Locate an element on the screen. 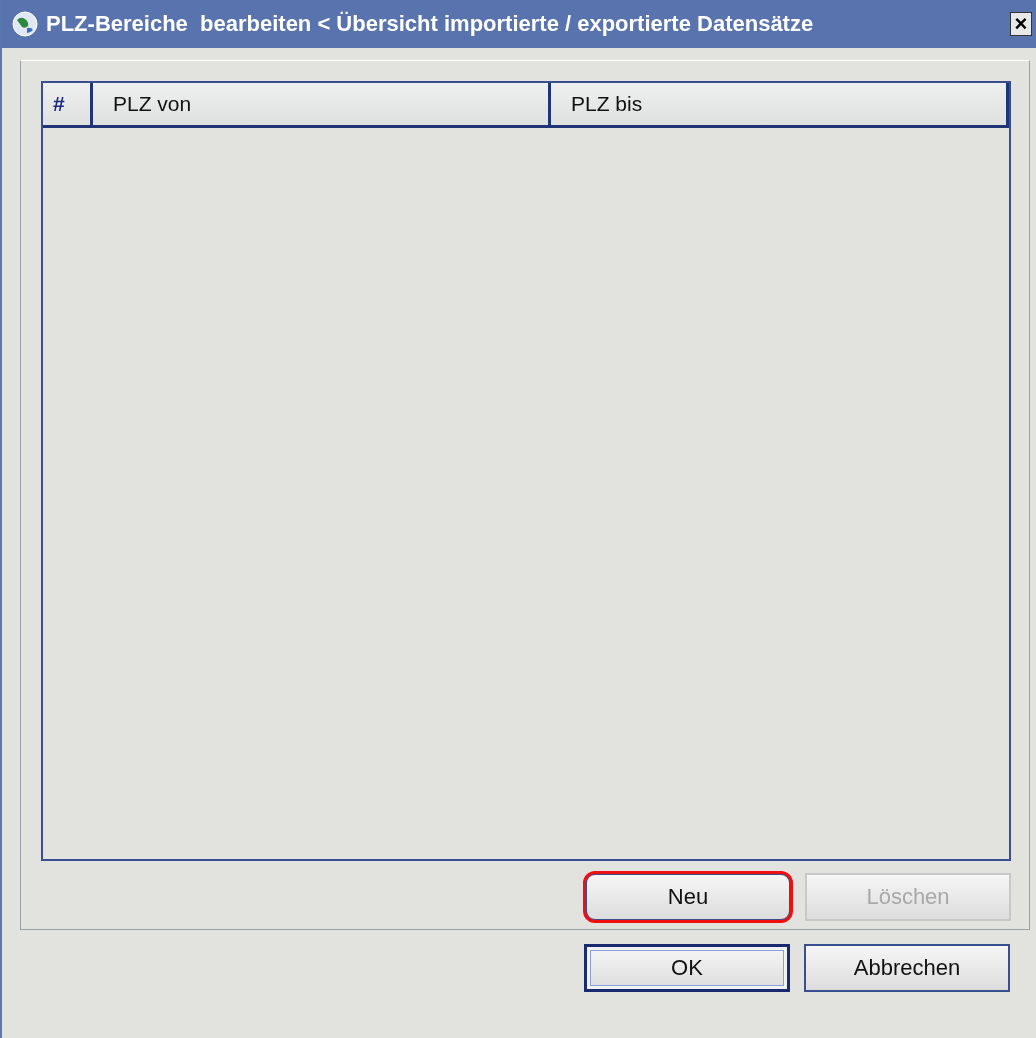  column-header: # is located at coordinates (68, 104).